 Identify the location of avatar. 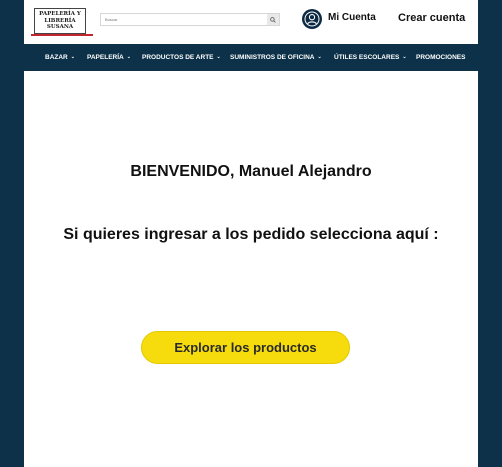
(312, 19).